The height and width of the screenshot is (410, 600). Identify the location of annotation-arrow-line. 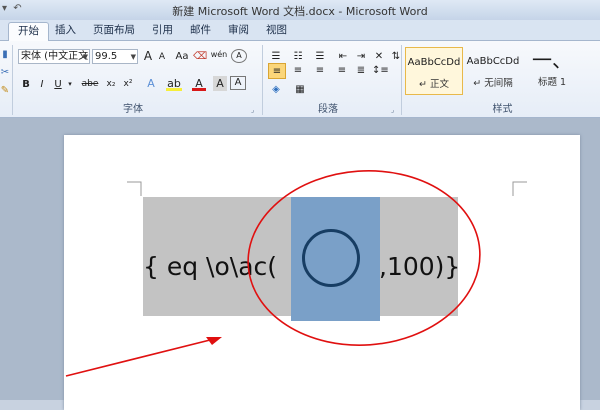
(142, 357).